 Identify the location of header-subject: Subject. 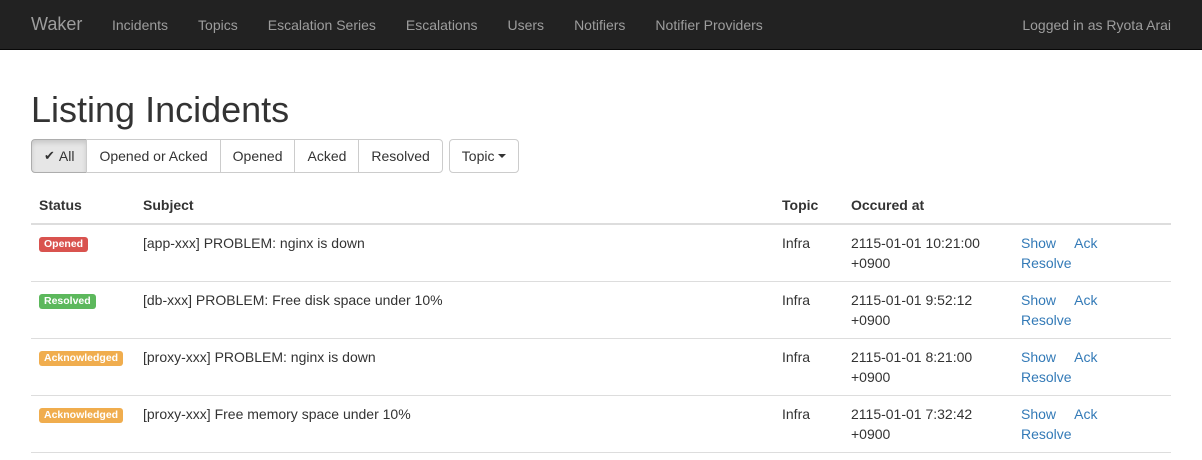
(454, 206).